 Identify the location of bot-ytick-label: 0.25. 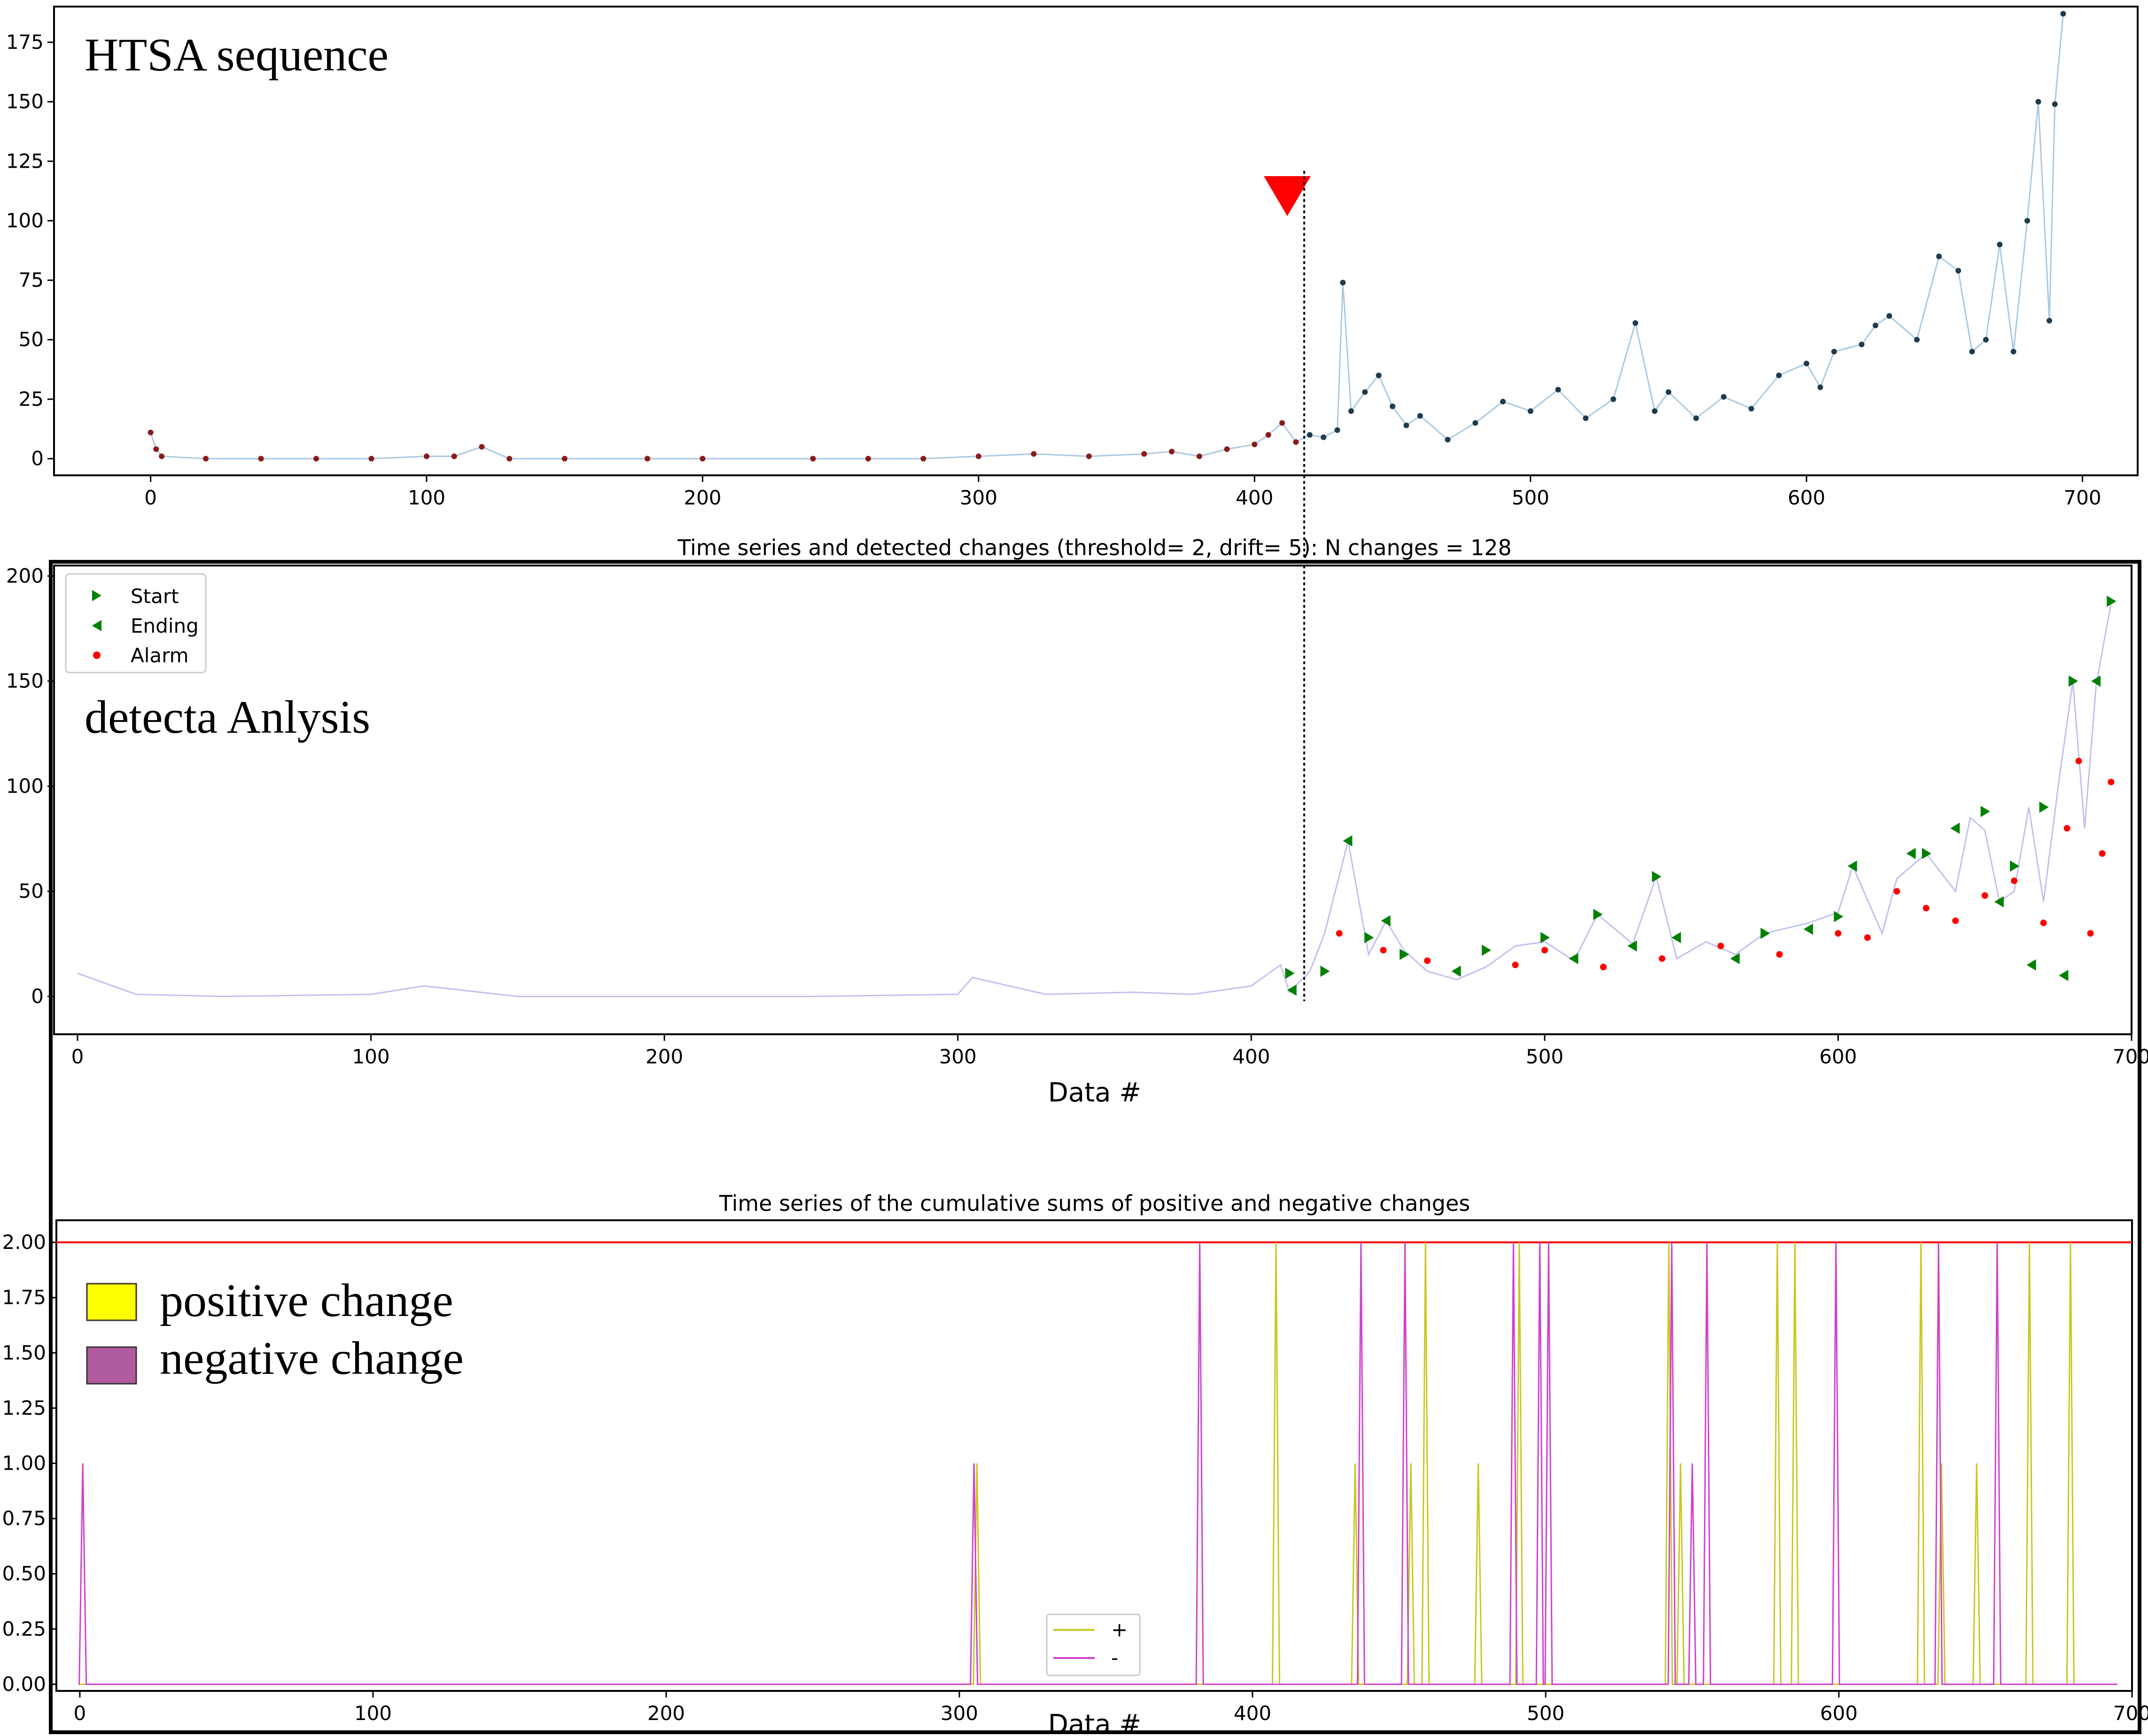
(24, 1628).